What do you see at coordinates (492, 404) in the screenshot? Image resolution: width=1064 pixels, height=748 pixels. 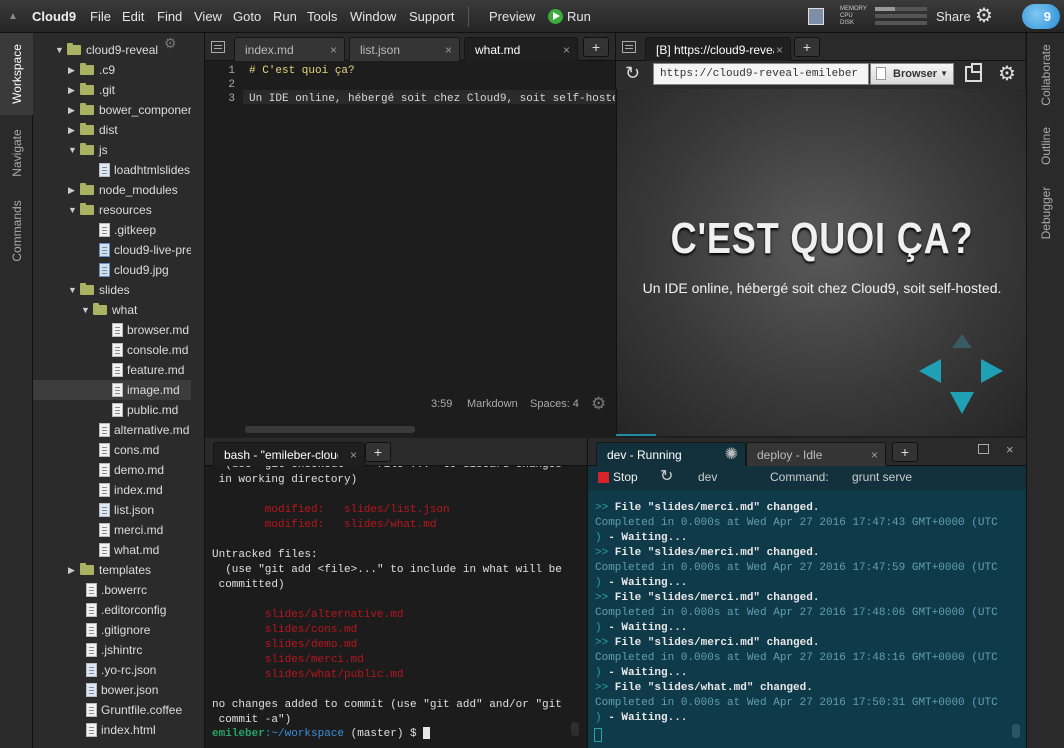 I see `syntax-mode: Markdown` at bounding box center [492, 404].